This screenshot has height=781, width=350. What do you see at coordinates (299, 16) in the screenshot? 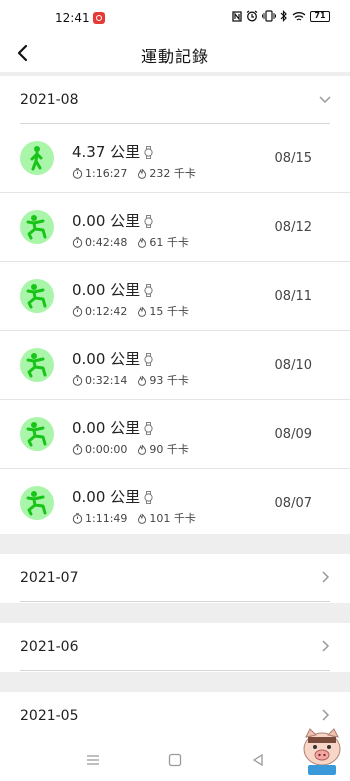
I see `wifi-icon` at bounding box center [299, 16].